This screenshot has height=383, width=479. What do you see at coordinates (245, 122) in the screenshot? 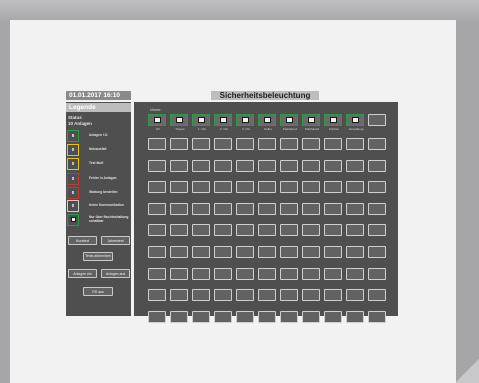
I see `installation-tile: 3. OG` at bounding box center [245, 122].